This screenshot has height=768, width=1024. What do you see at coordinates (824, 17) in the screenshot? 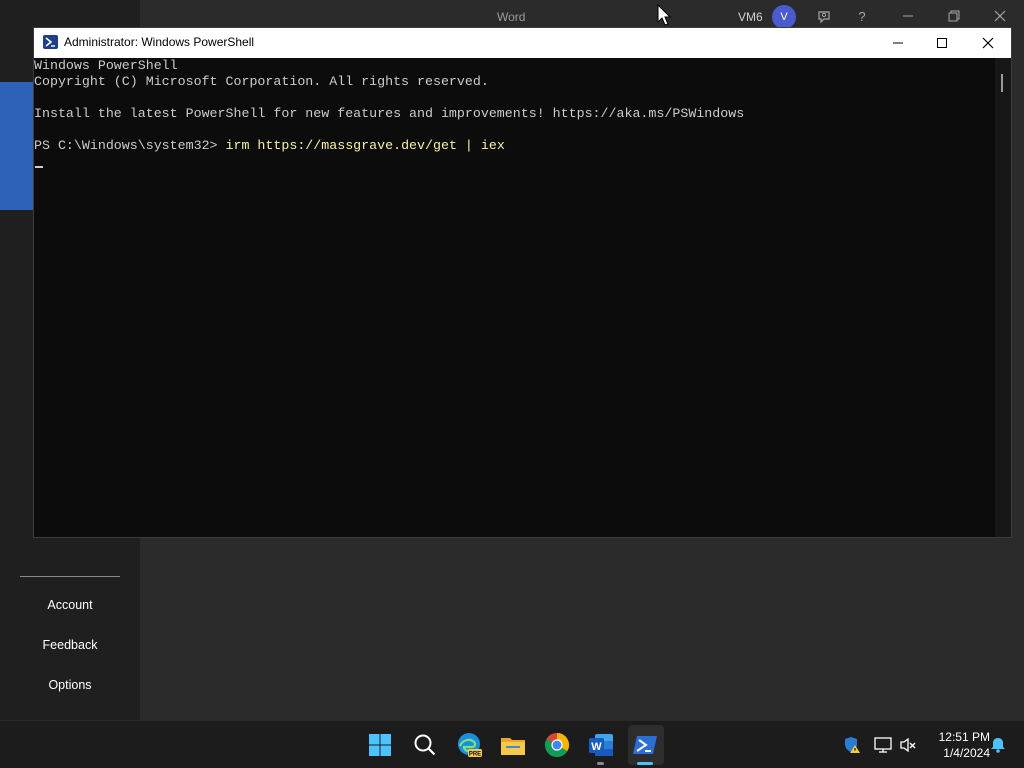
I see `coauthor-icon` at bounding box center [824, 17].